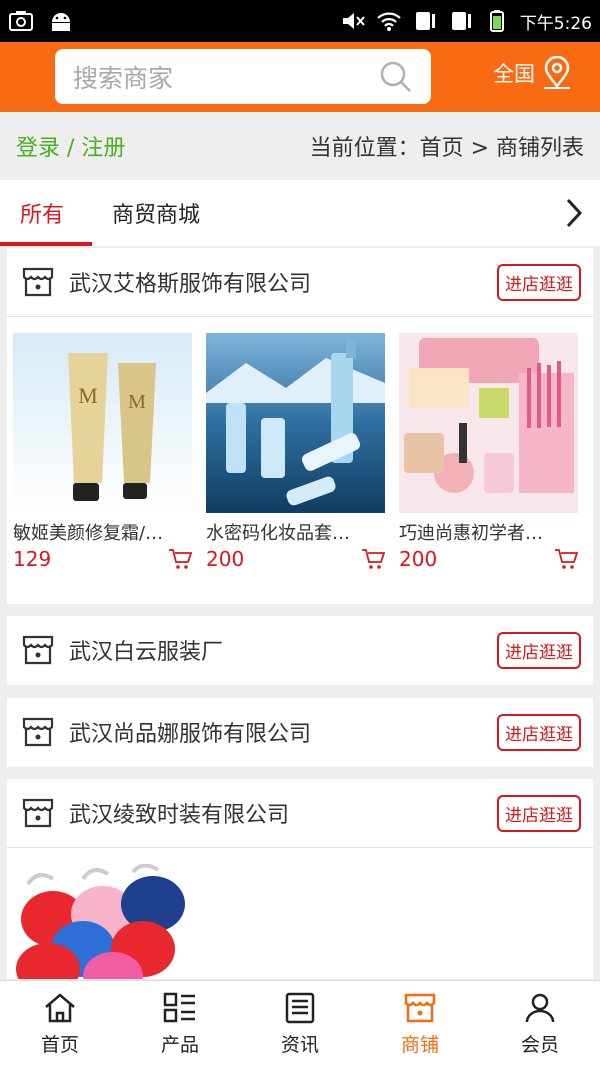 Image resolution: width=600 pixels, height=1067 pixels. Describe the element at coordinates (70, 146) in the screenshot. I see `login-register-link: 登录 / 注册` at that location.